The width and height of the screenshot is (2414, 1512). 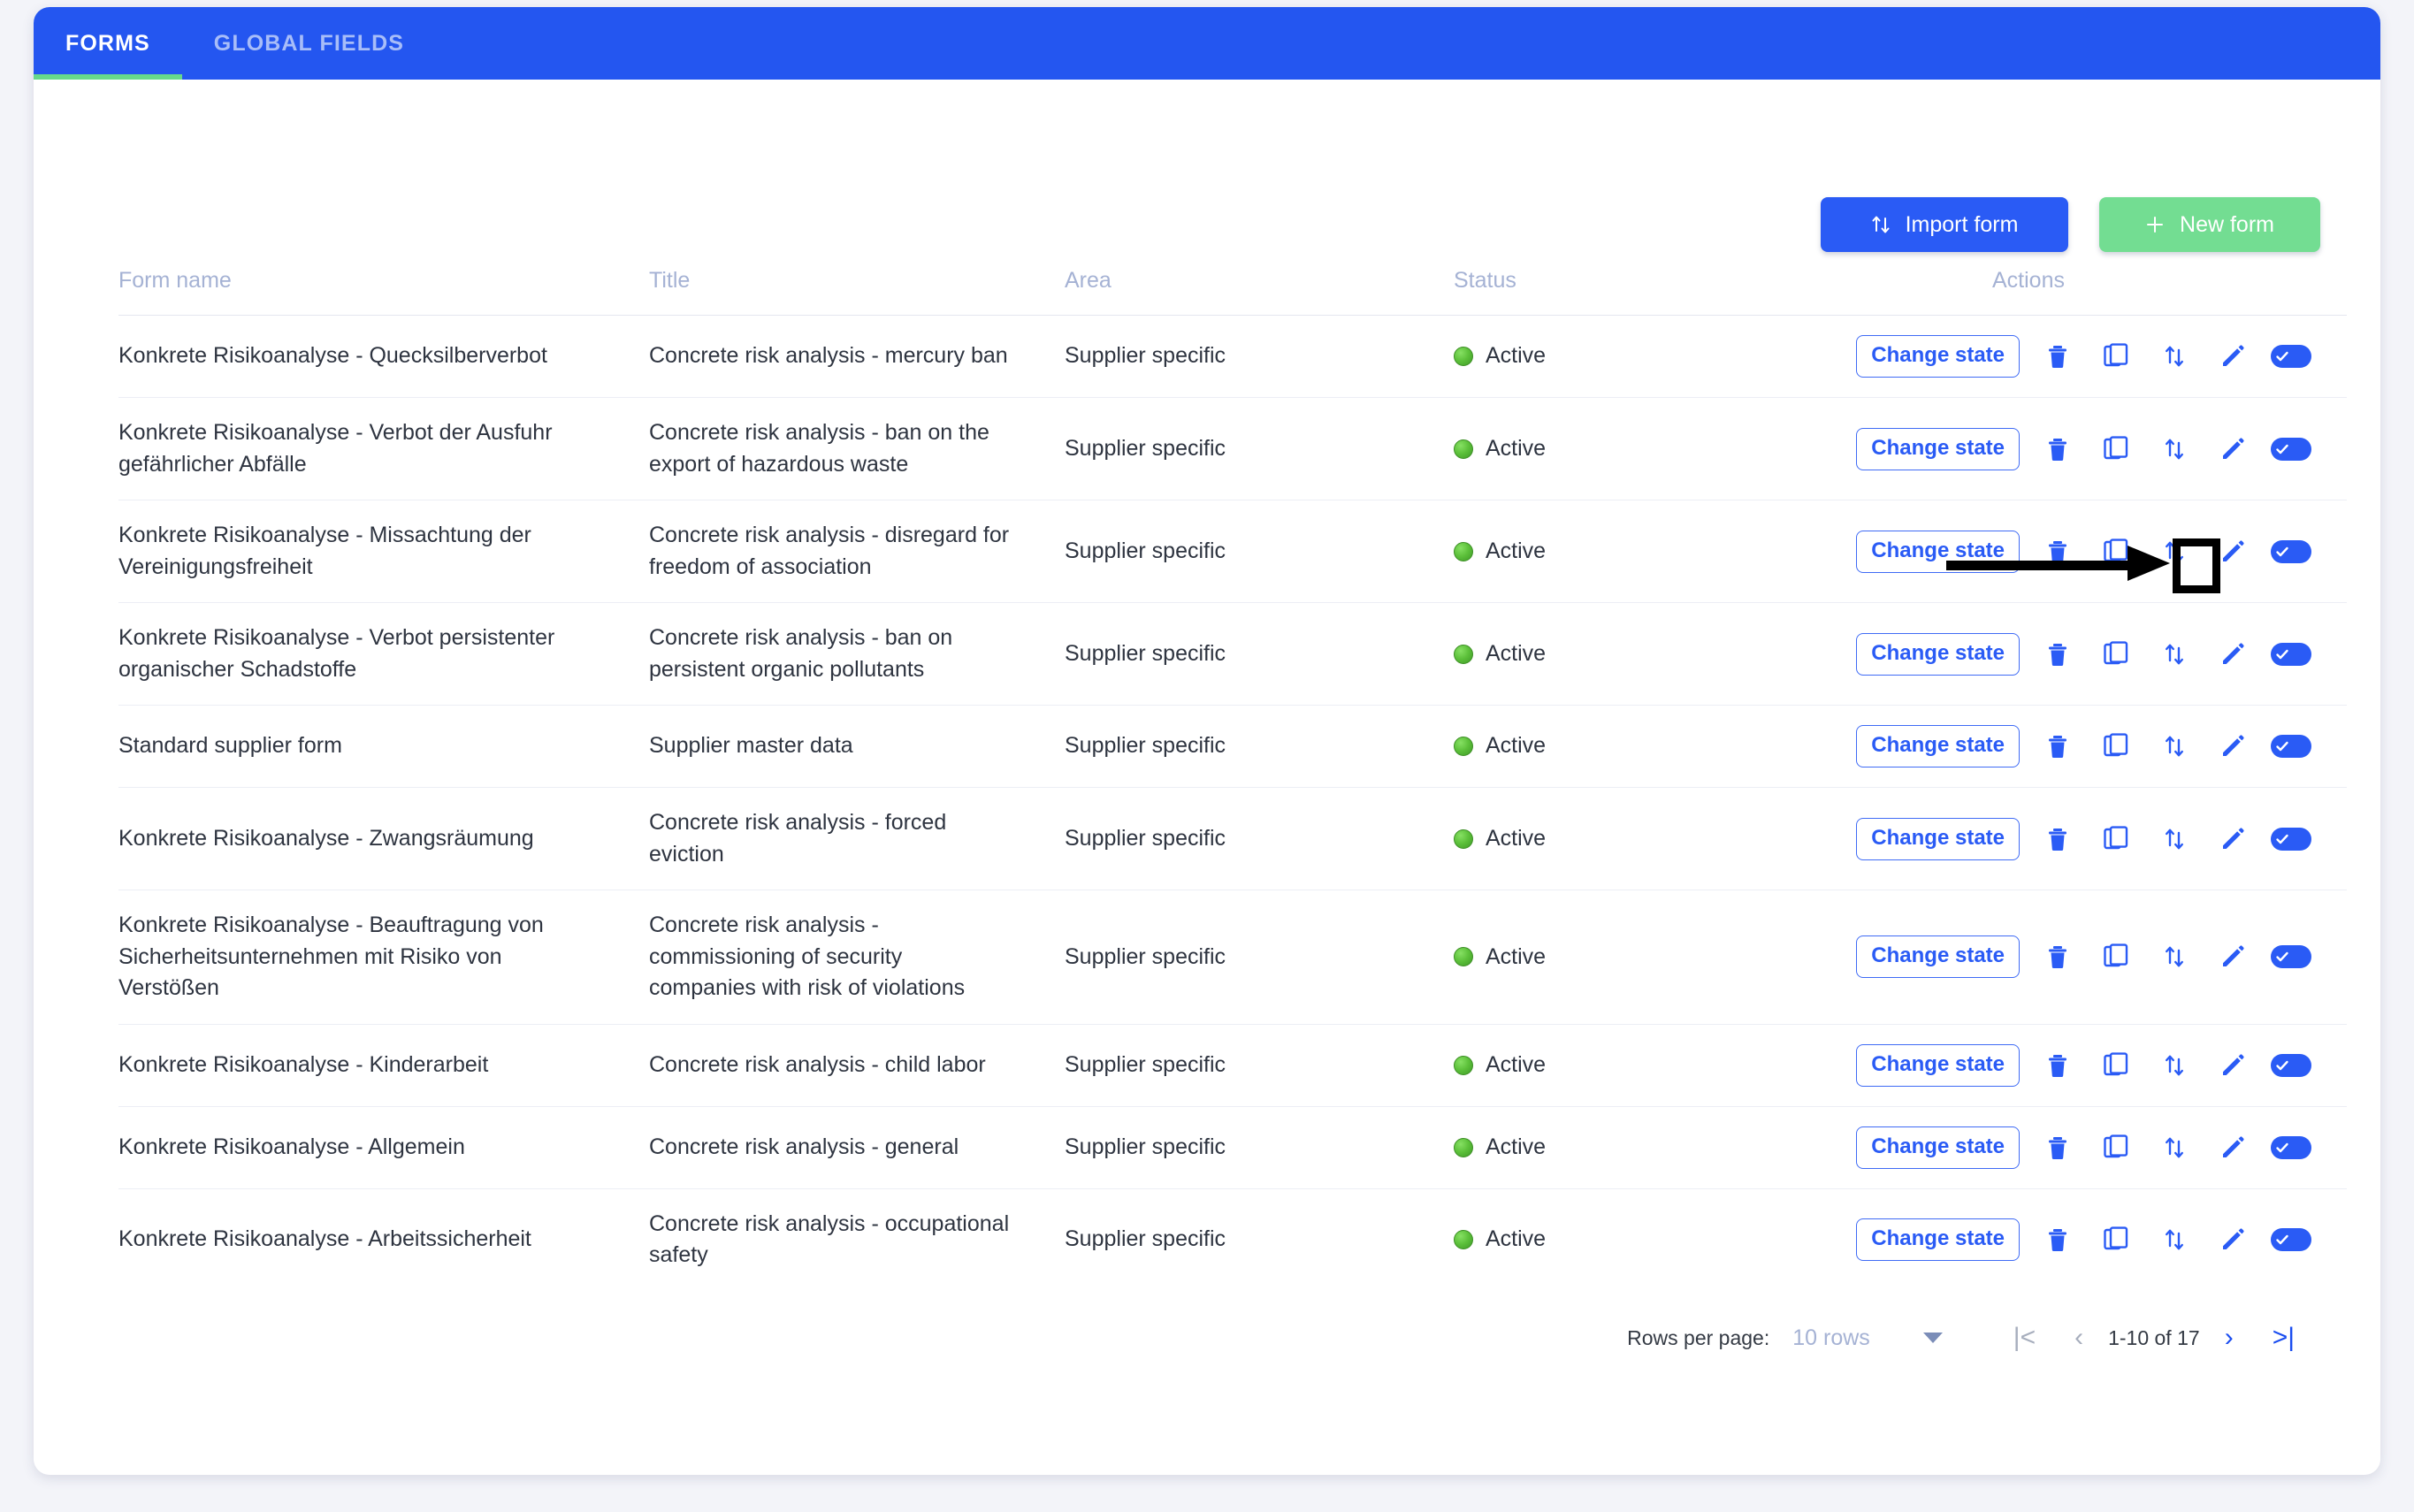 What do you see at coordinates (2024, 1338) in the screenshot?
I see `first-page-button: |<` at bounding box center [2024, 1338].